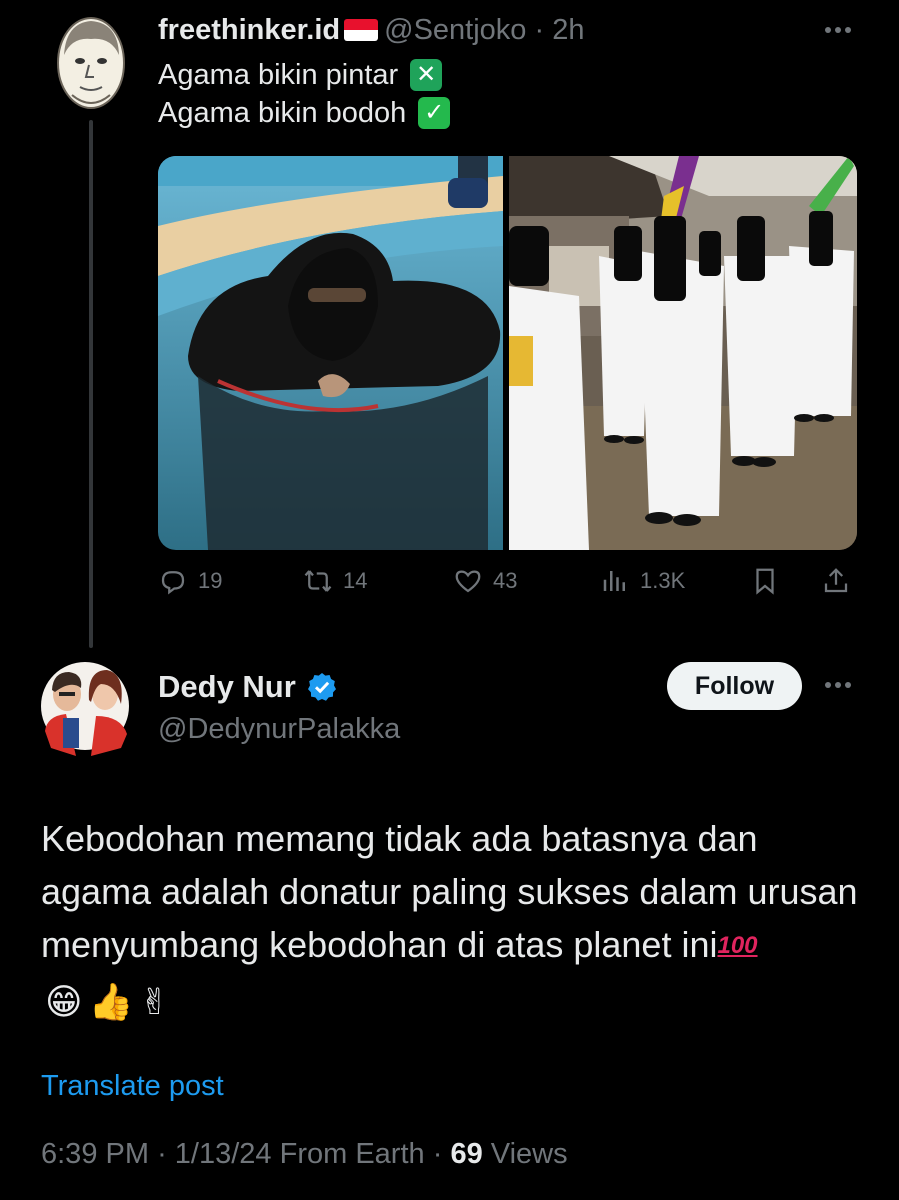 Image resolution: width=899 pixels, height=1200 pixels. Describe the element at coordinates (485, 581) in the screenshot. I see `like-button: 43` at that location.